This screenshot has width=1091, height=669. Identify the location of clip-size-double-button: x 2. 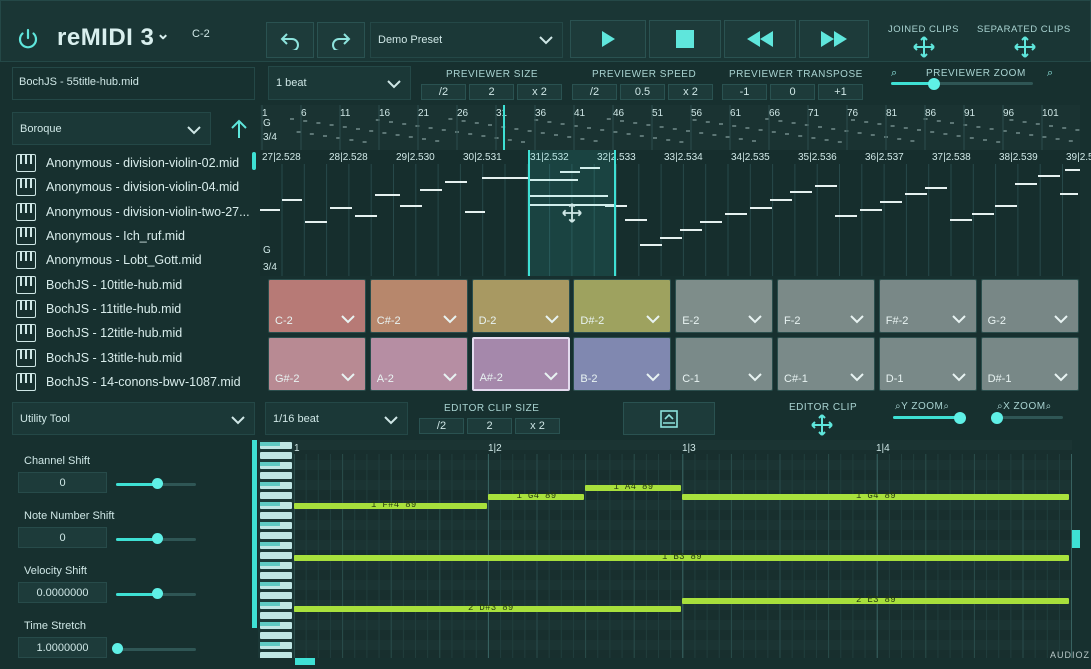
(537, 426).